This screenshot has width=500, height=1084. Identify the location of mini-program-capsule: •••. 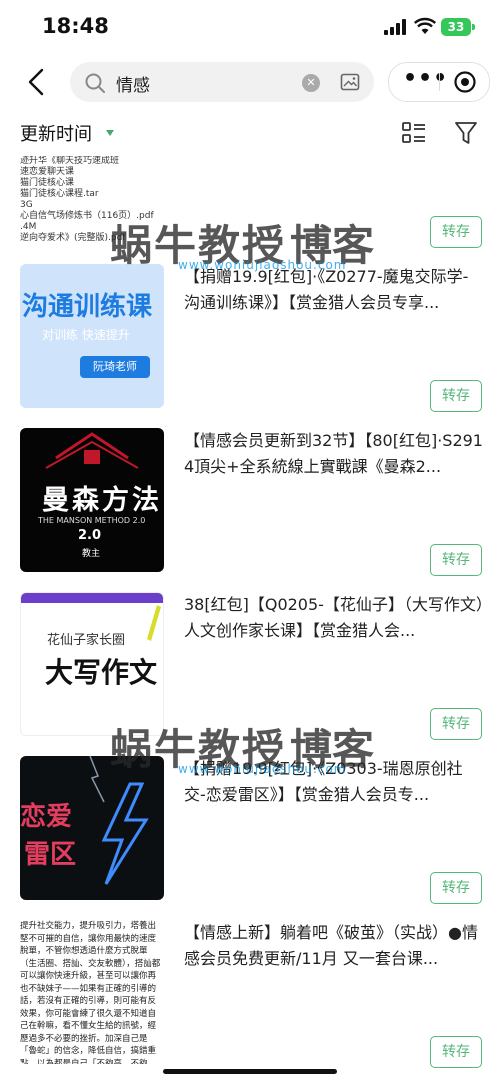
(439, 82).